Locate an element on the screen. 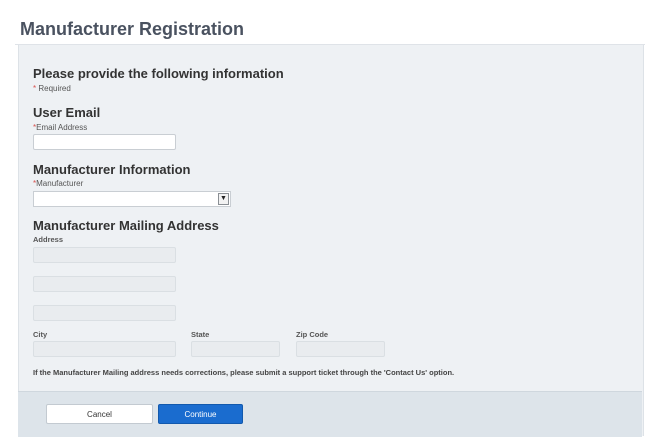 This screenshot has height=448, width=647. manufacturer-label: *Manufacturer is located at coordinates (58, 183).